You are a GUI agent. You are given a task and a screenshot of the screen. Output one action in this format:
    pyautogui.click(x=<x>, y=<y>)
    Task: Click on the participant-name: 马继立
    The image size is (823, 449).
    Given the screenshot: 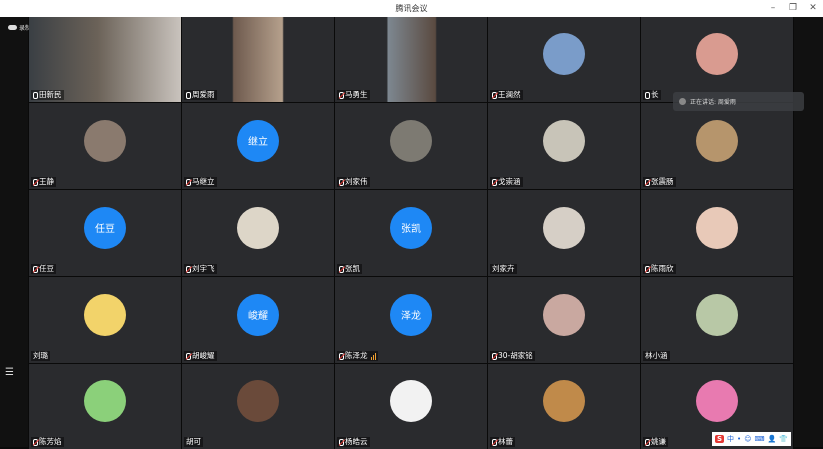 What is the action you would take?
    pyautogui.click(x=203, y=181)
    